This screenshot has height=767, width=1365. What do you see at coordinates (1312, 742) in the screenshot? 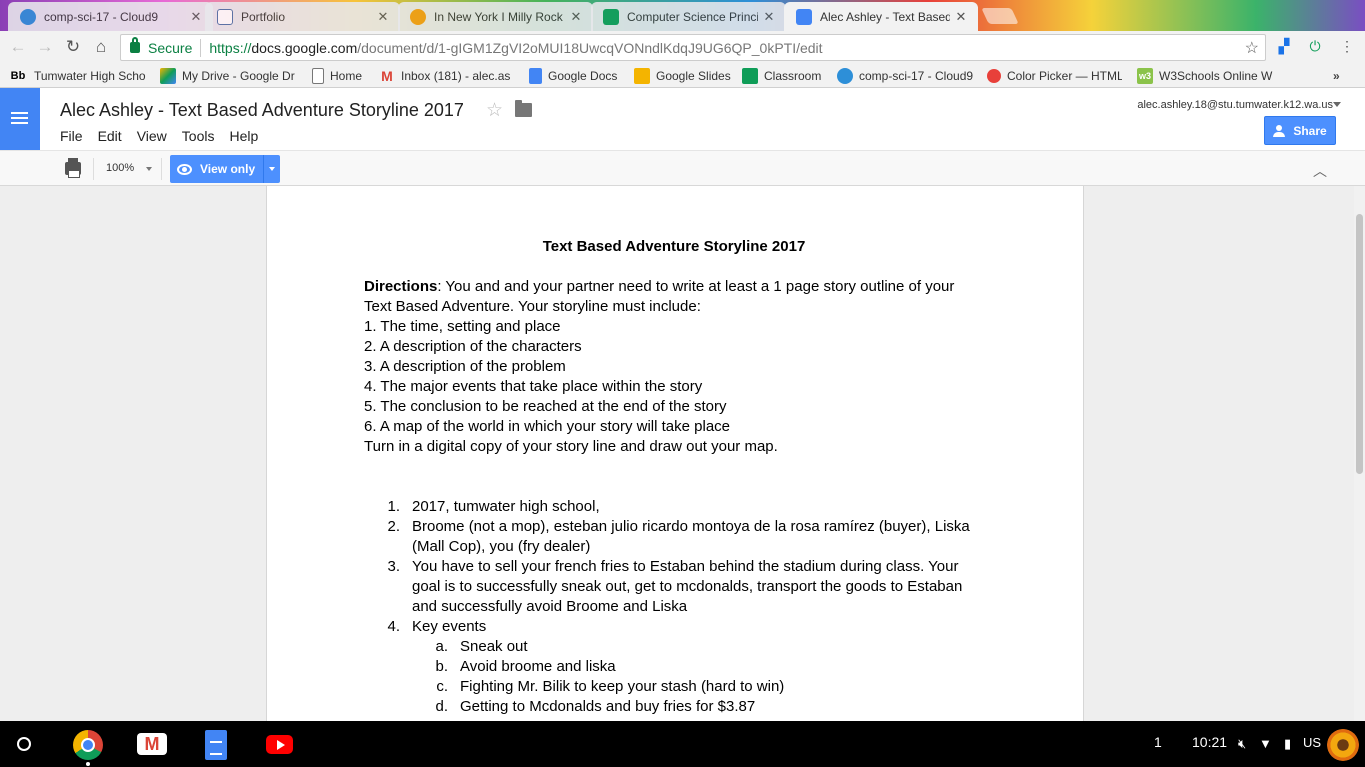
I see `input-method: US` at bounding box center [1312, 742].